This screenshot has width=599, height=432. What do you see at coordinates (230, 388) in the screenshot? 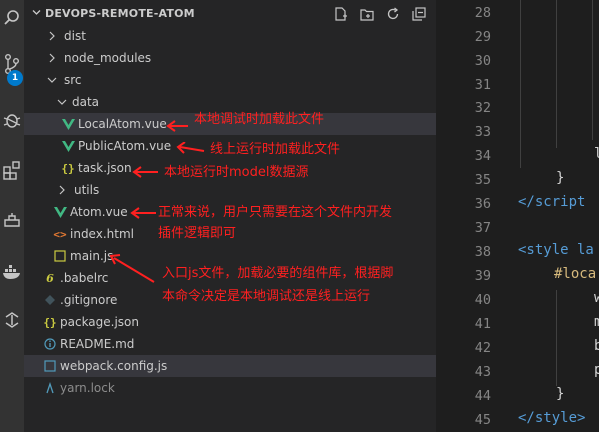
I see `tree-file-yarn-lock: yarn.lock` at bounding box center [230, 388].